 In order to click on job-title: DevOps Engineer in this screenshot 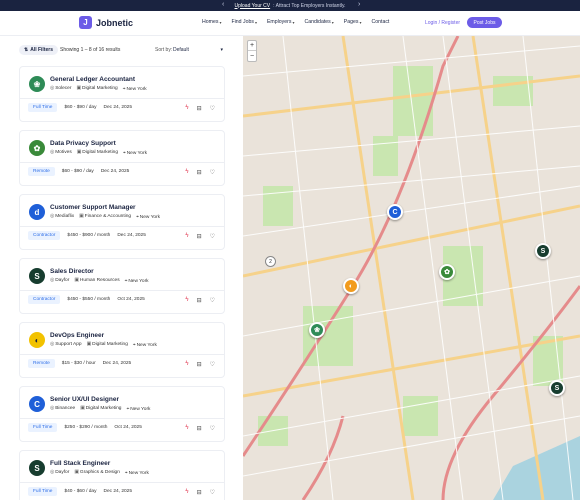, I will do `click(77, 335)`.